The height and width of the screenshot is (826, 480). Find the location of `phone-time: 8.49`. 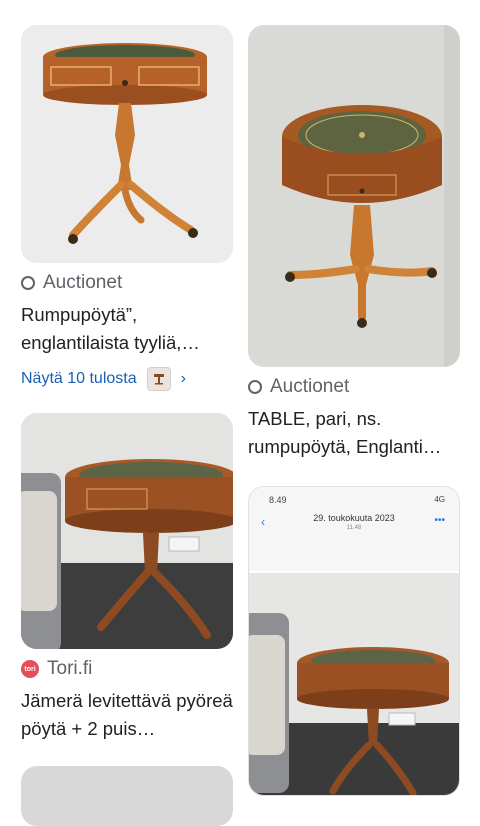

phone-time: 8.49 is located at coordinates (278, 500).